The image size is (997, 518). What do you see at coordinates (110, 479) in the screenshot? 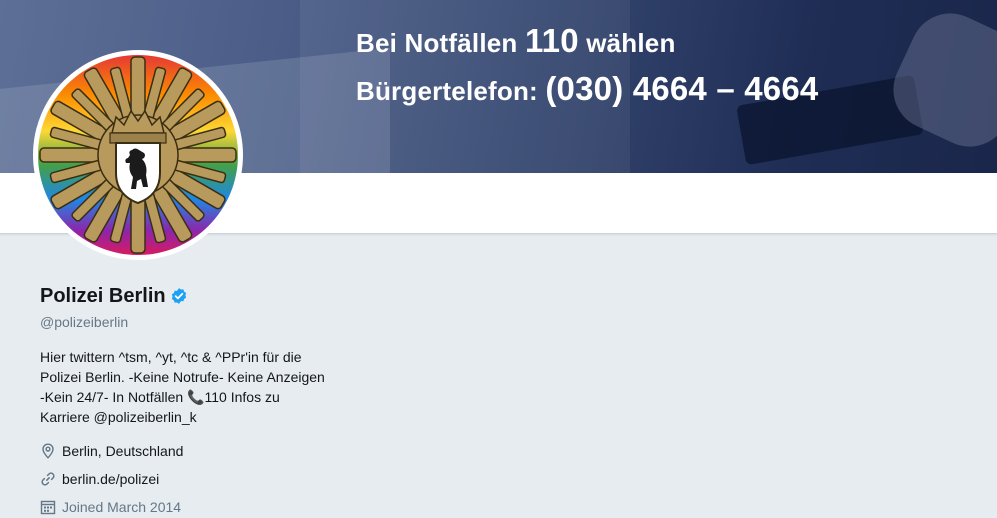
I see `website-link: berlin.de/polizei` at bounding box center [110, 479].